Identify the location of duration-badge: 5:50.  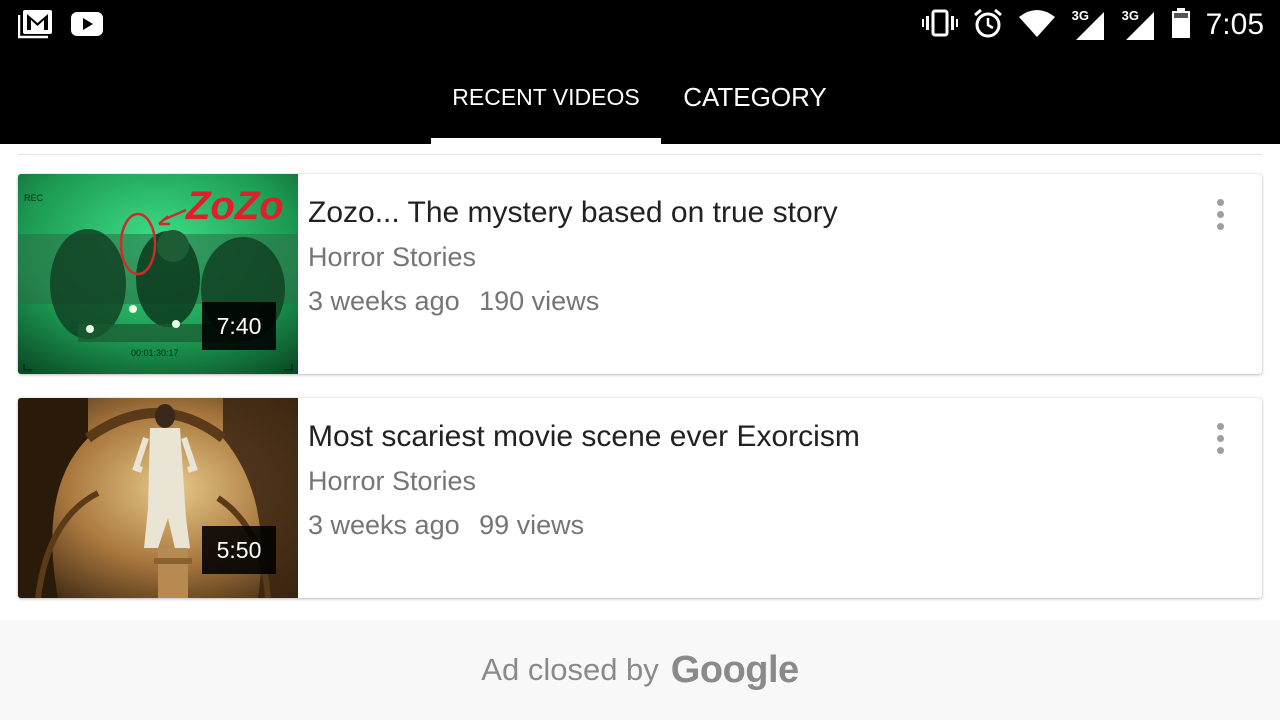
(239, 550).